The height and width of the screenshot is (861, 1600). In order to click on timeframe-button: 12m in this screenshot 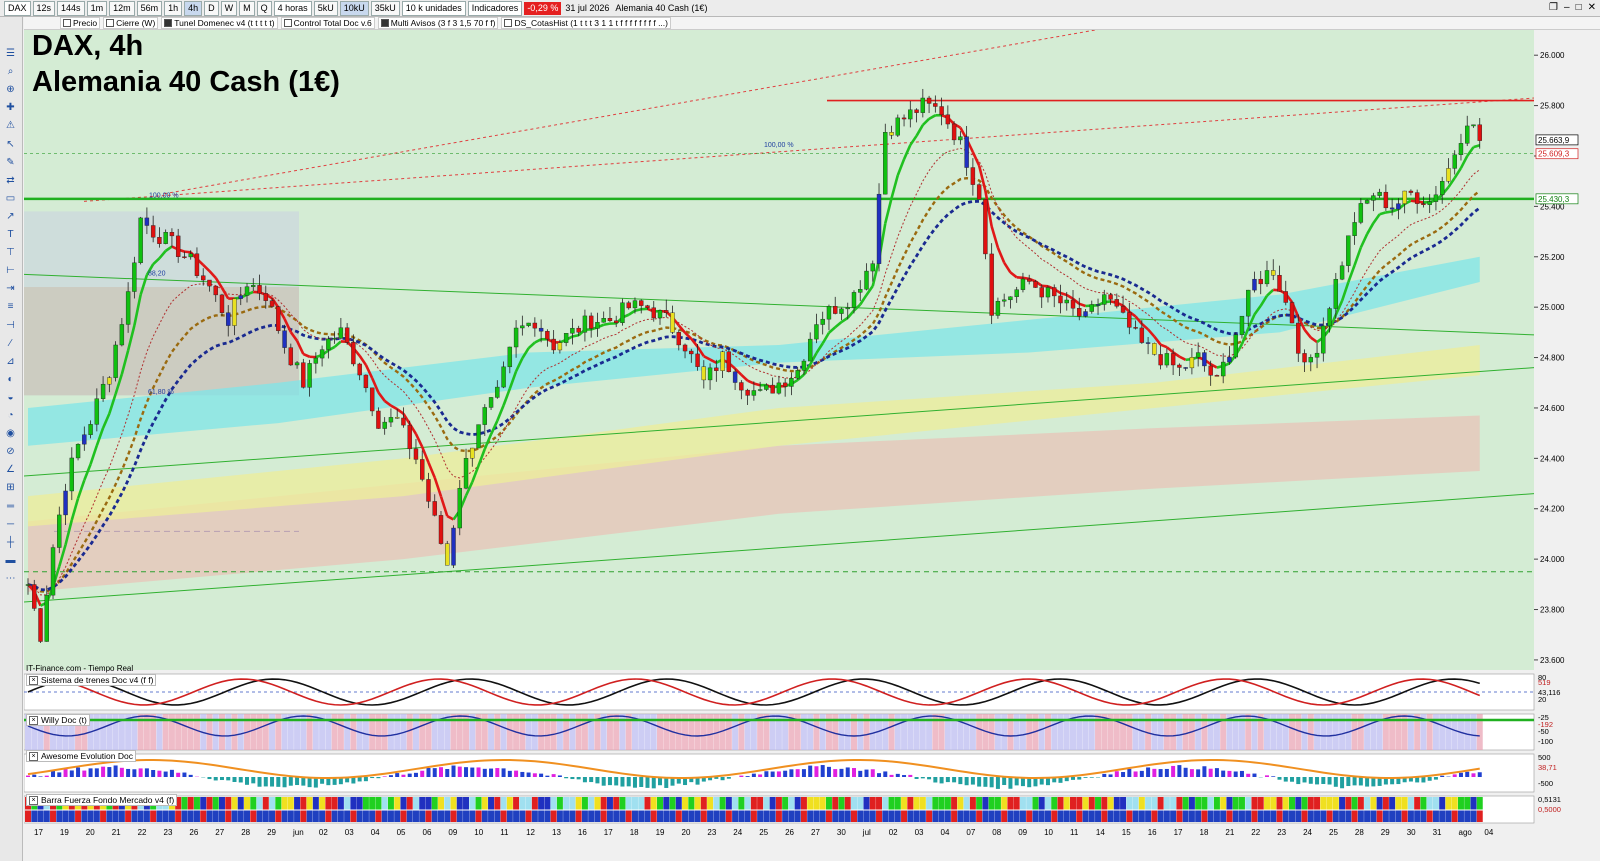, I will do `click(122, 8)`.